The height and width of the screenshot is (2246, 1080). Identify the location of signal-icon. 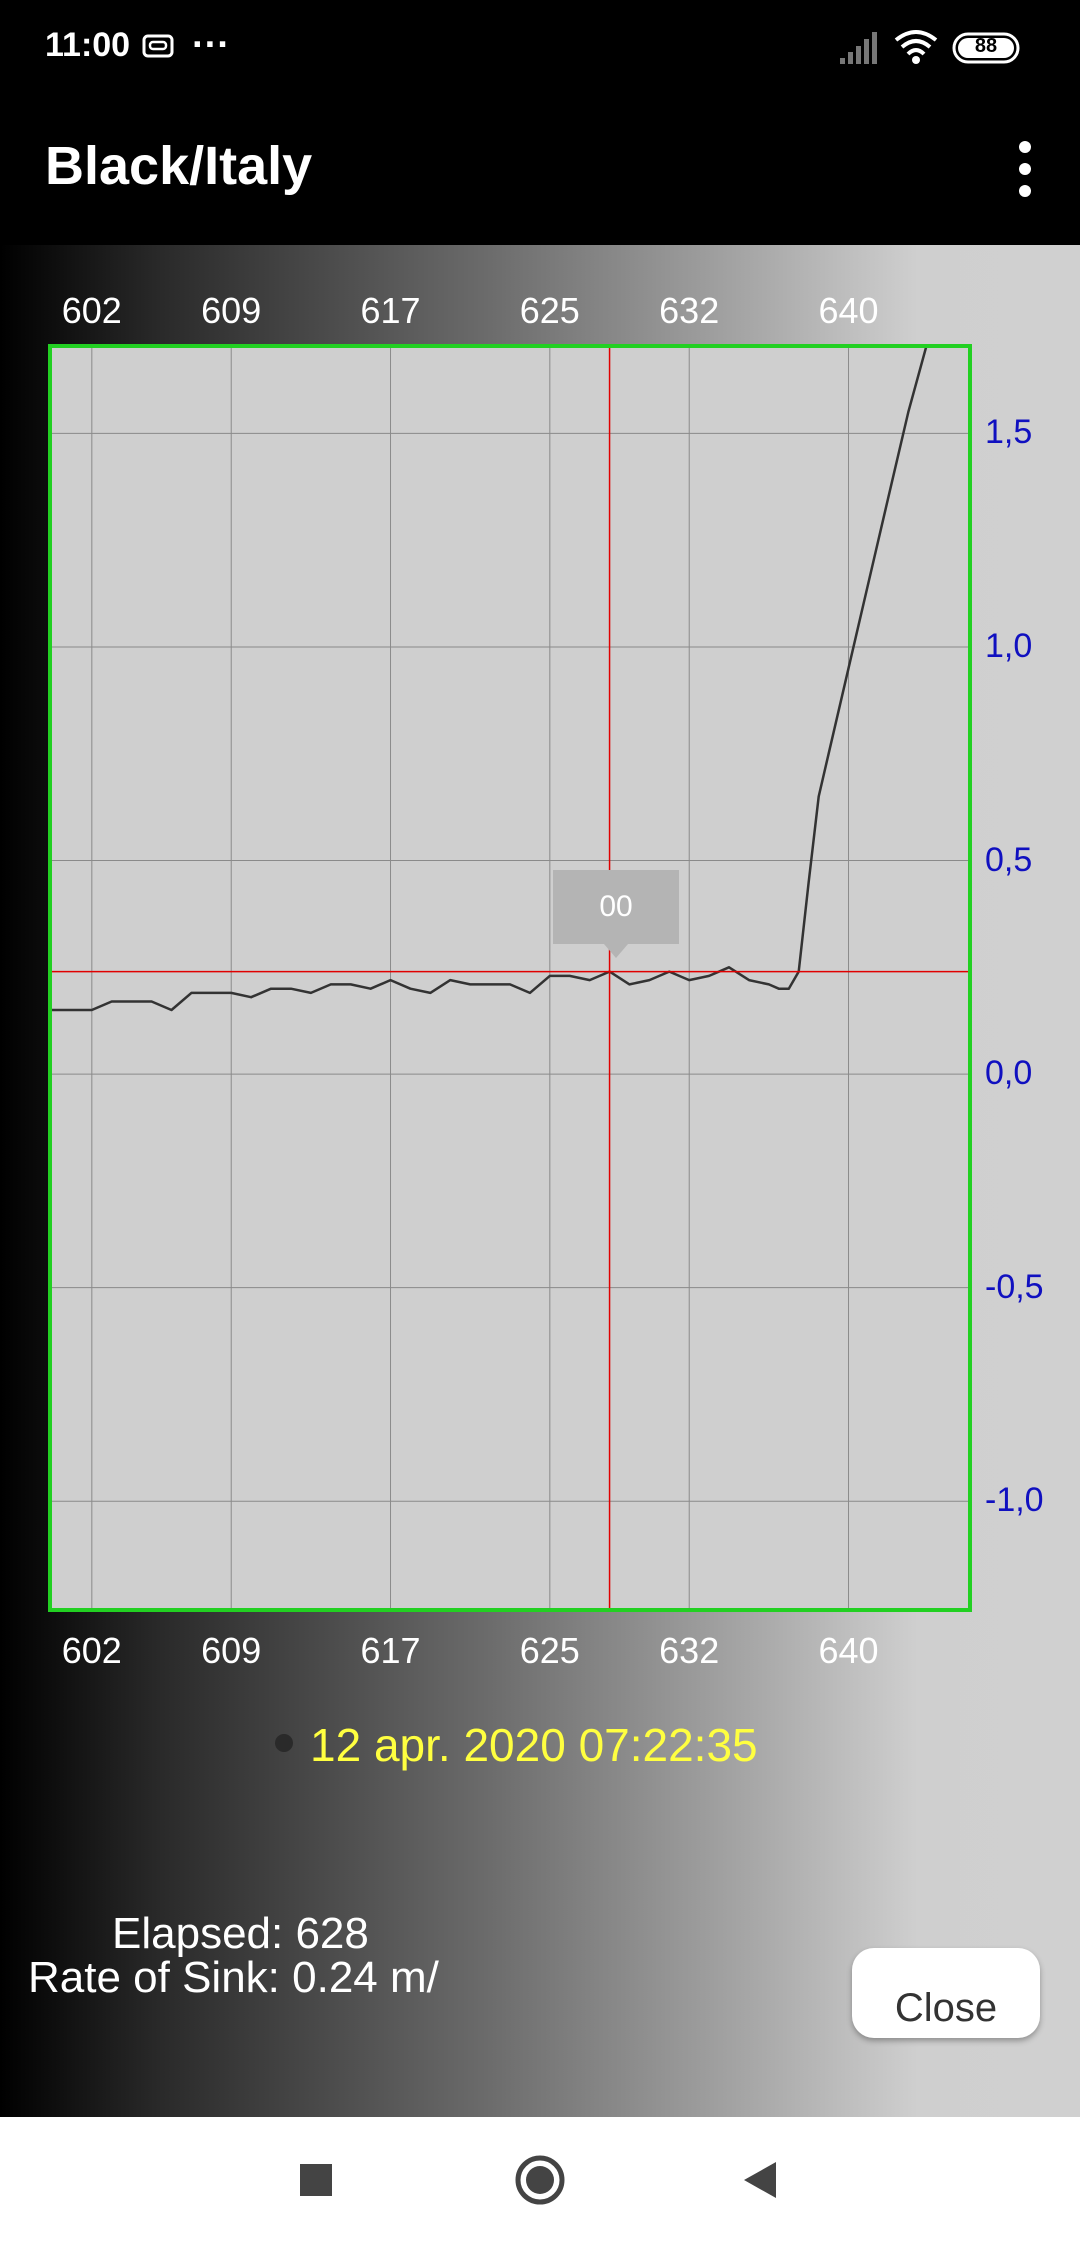
(859, 50).